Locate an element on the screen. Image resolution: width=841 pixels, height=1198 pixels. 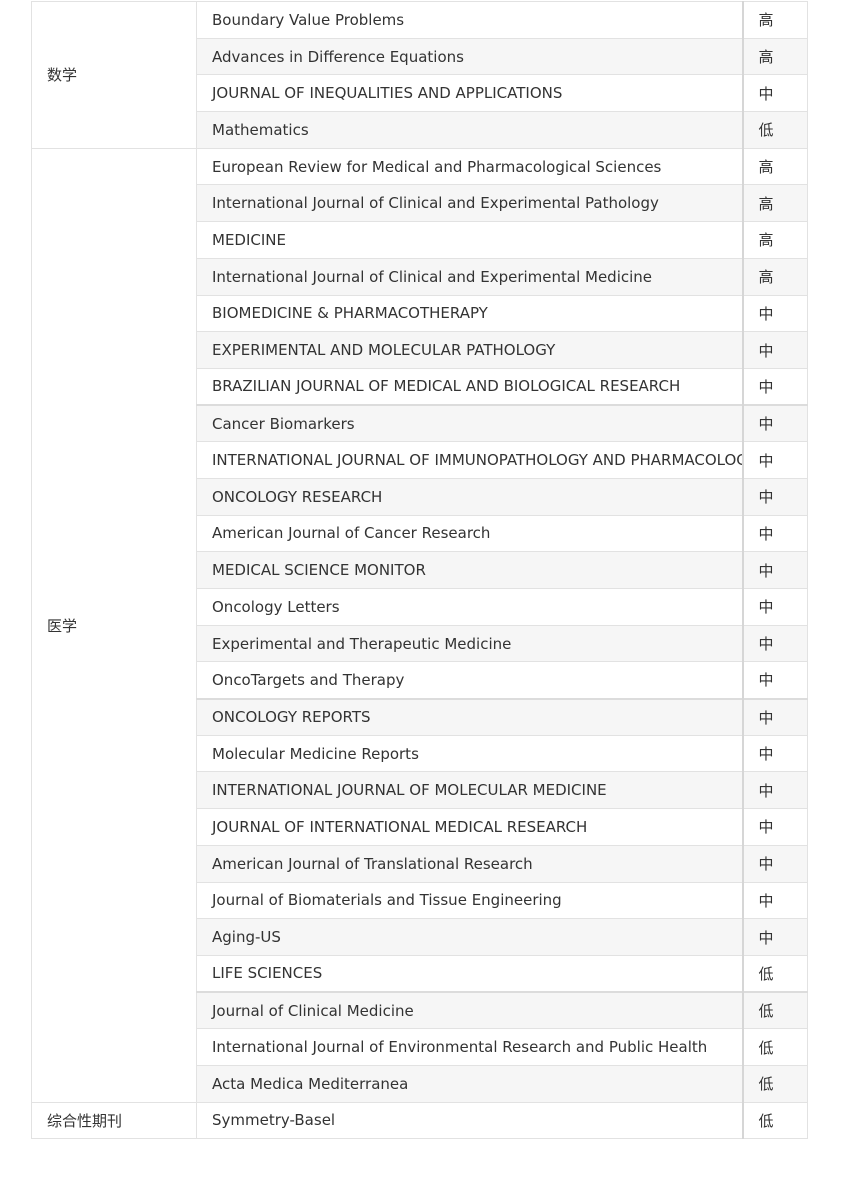
journal-name-cell: MEDICINE is located at coordinates (469, 240).